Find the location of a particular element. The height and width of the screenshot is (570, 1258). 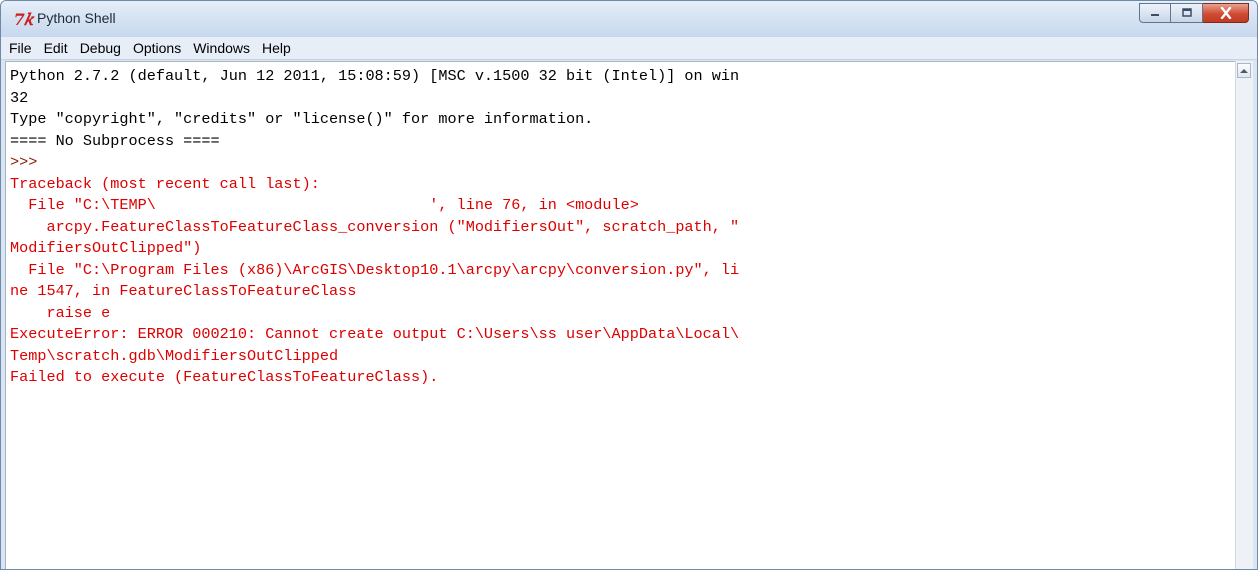

scroll-up-arrow-icon is located at coordinates (1244, 70).